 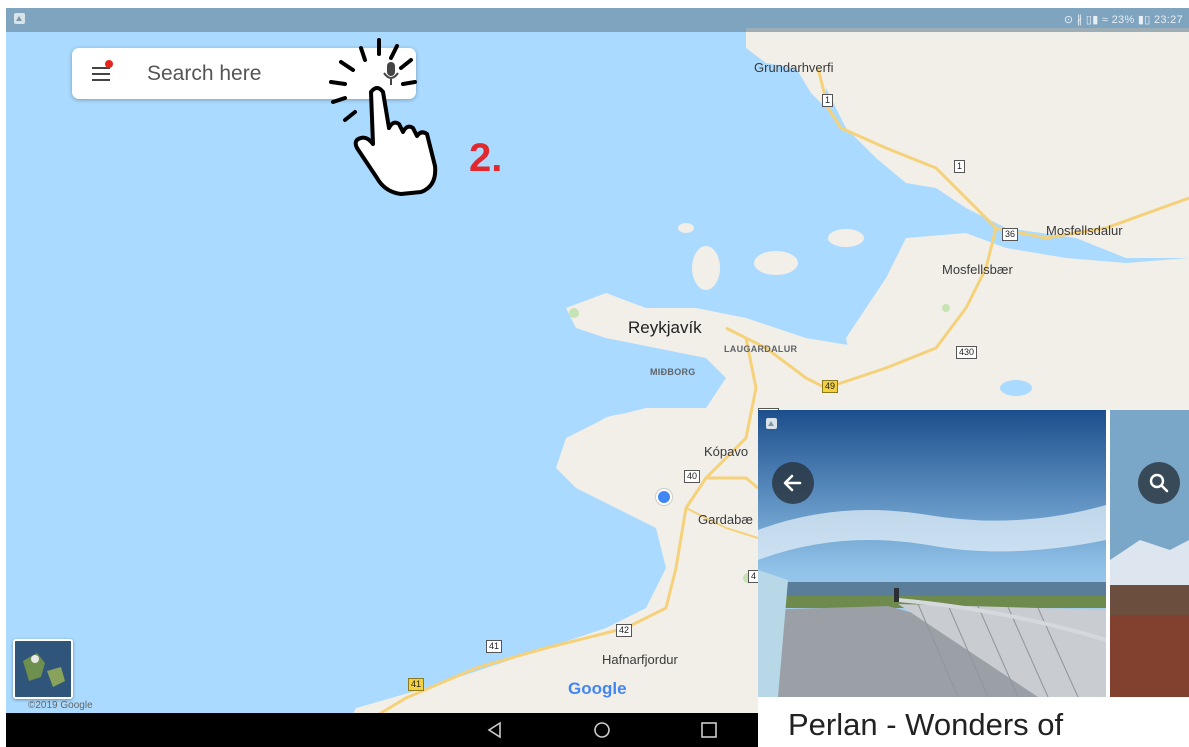 I want to click on tap-hand-icon, so click(x=383, y=117).